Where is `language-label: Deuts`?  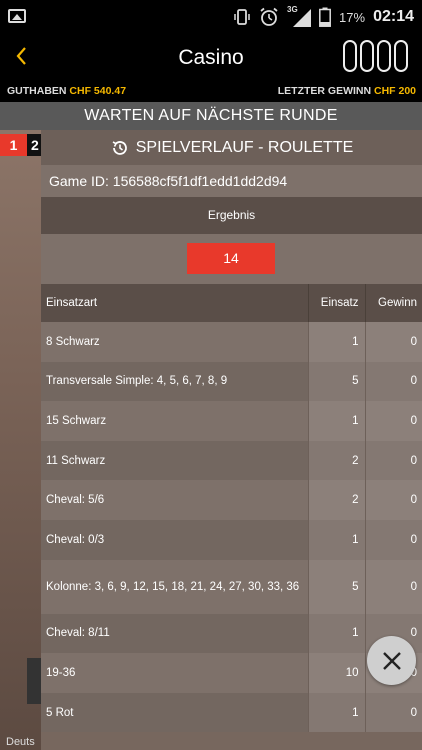 language-label: Deuts is located at coordinates (20, 742).